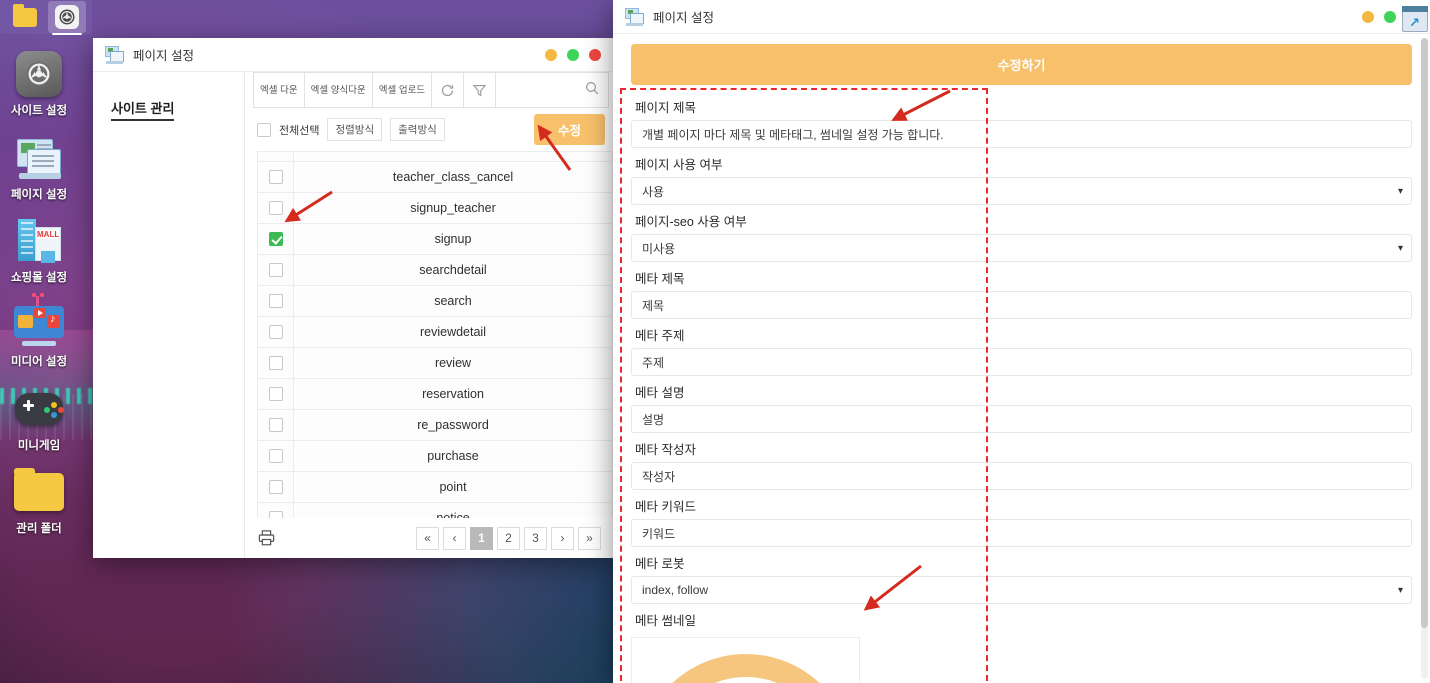  Describe the element at coordinates (417, 129) in the screenshot. I see `output-mode-button: 출력방식` at that location.